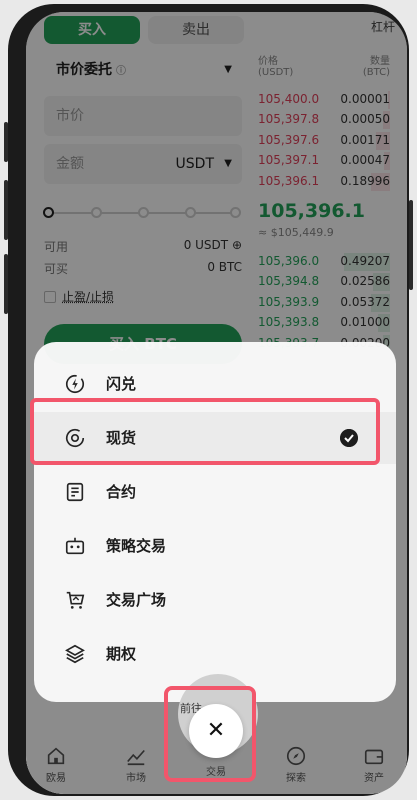  What do you see at coordinates (75, 384) in the screenshot?
I see `flash-swap-icon` at bounding box center [75, 384].